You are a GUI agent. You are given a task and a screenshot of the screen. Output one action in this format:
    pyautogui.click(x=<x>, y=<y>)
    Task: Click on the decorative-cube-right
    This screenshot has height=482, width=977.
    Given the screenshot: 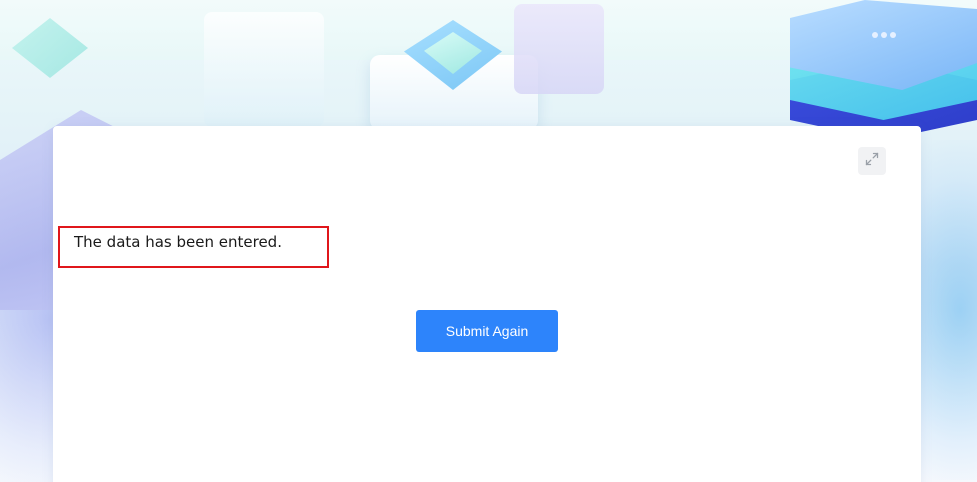 What is the action you would take?
    pyautogui.click(x=559, y=49)
    